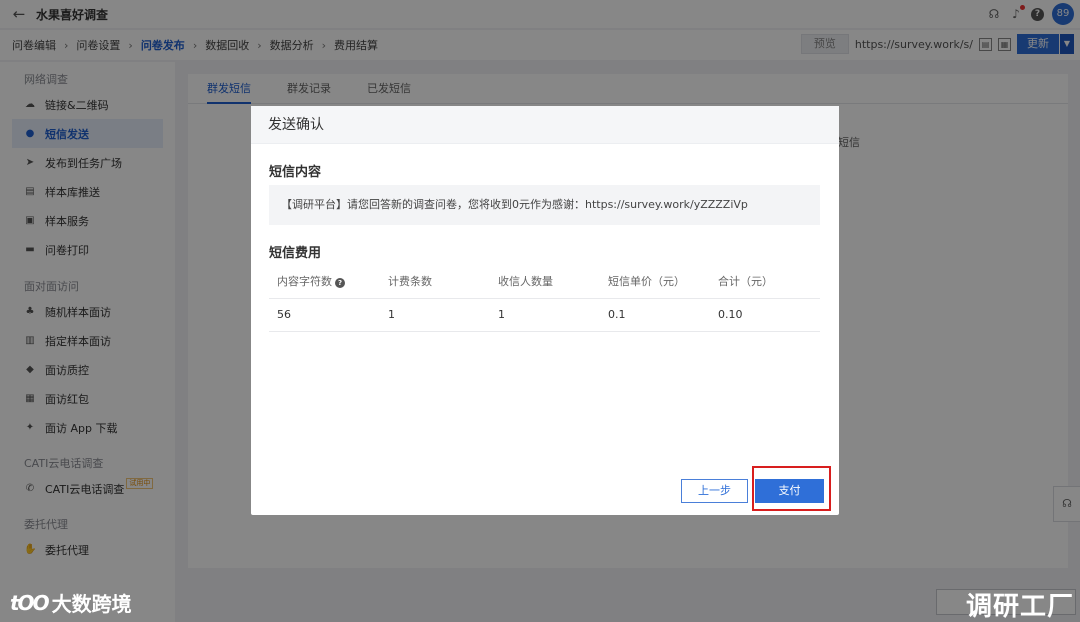 The width and height of the screenshot is (1080, 622). I want to click on table-header: 短信单价（元）, so click(655, 281).